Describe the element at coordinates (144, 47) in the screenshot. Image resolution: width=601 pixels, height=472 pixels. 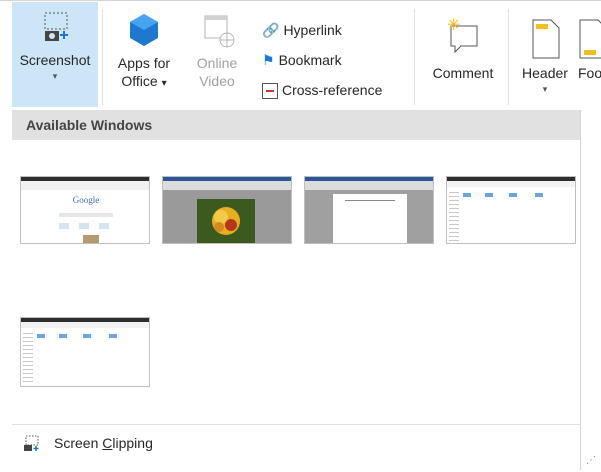
I see `apps-for-office-button: Apps for Office ▾` at that location.